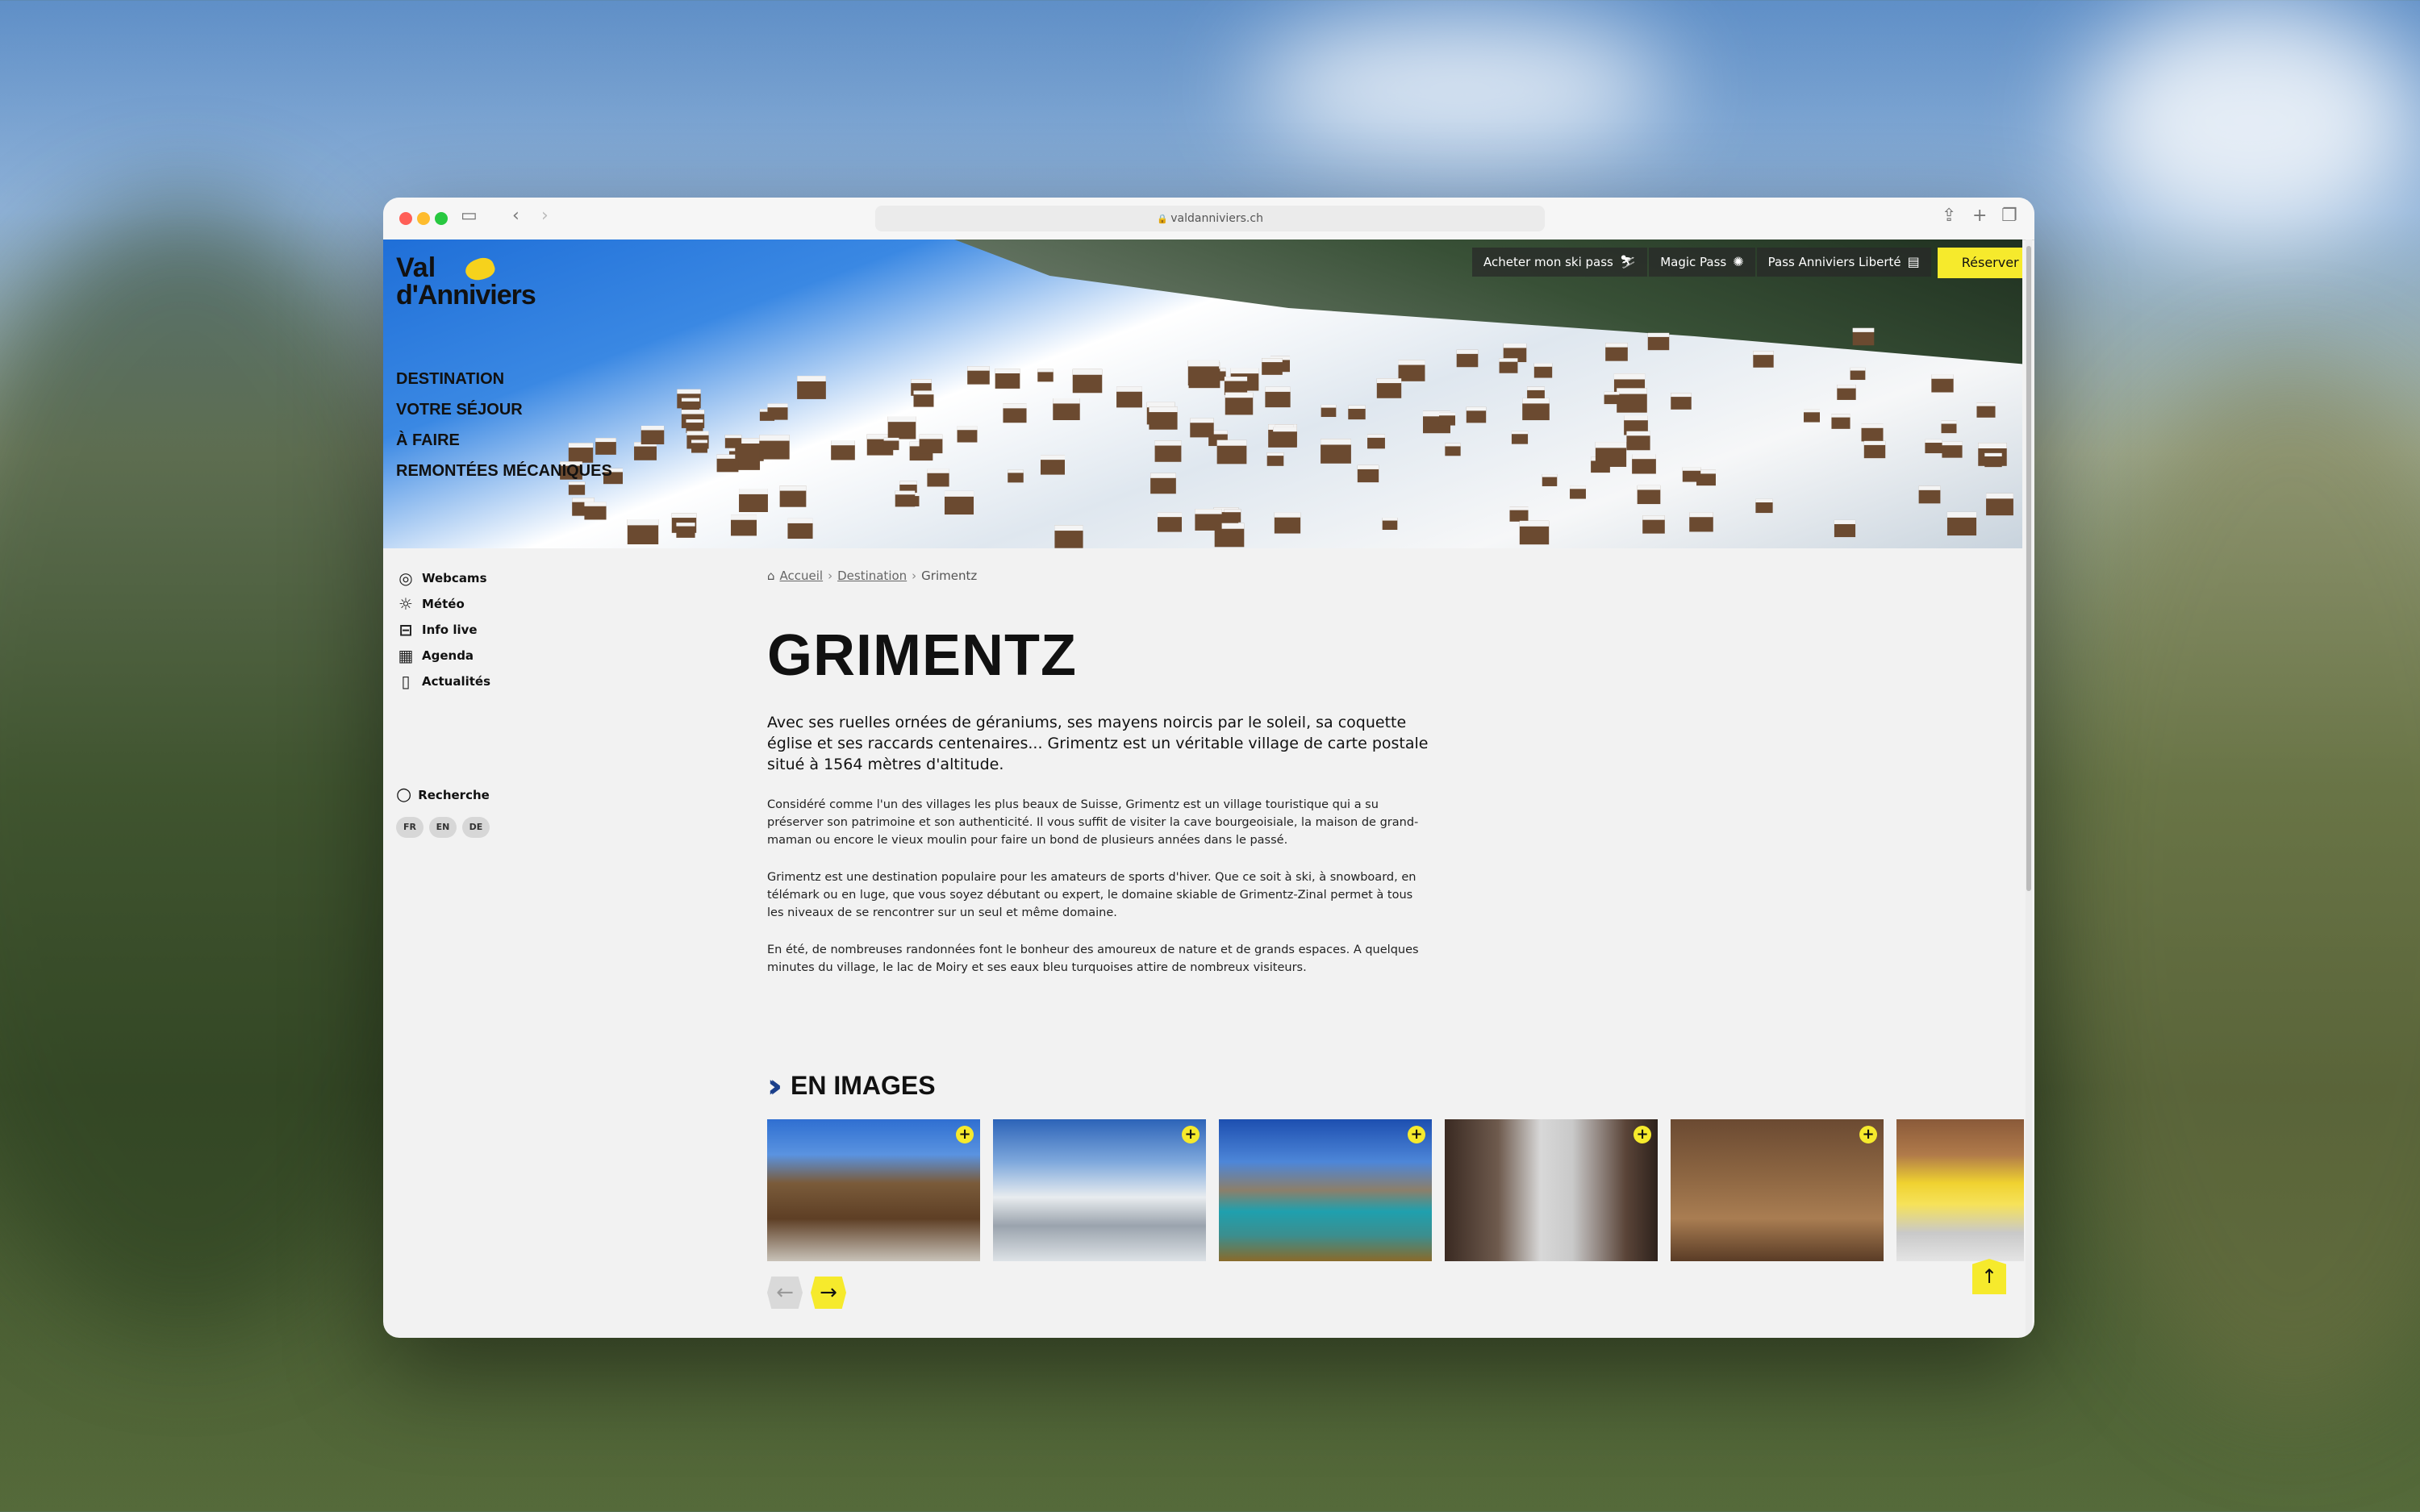 This screenshot has width=2420, height=1512. What do you see at coordinates (404, 795) in the screenshot?
I see `search-icon: ○` at bounding box center [404, 795].